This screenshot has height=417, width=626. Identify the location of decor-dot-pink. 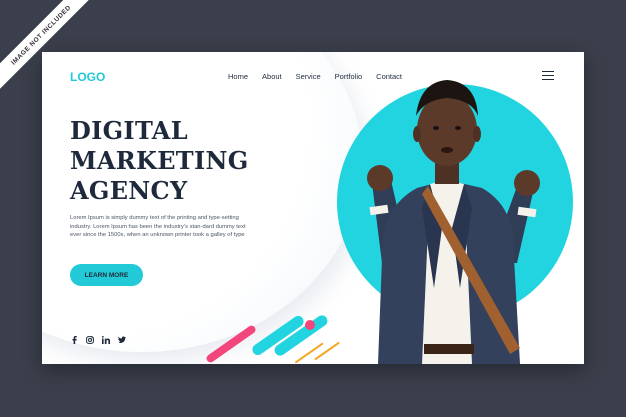
(310, 325).